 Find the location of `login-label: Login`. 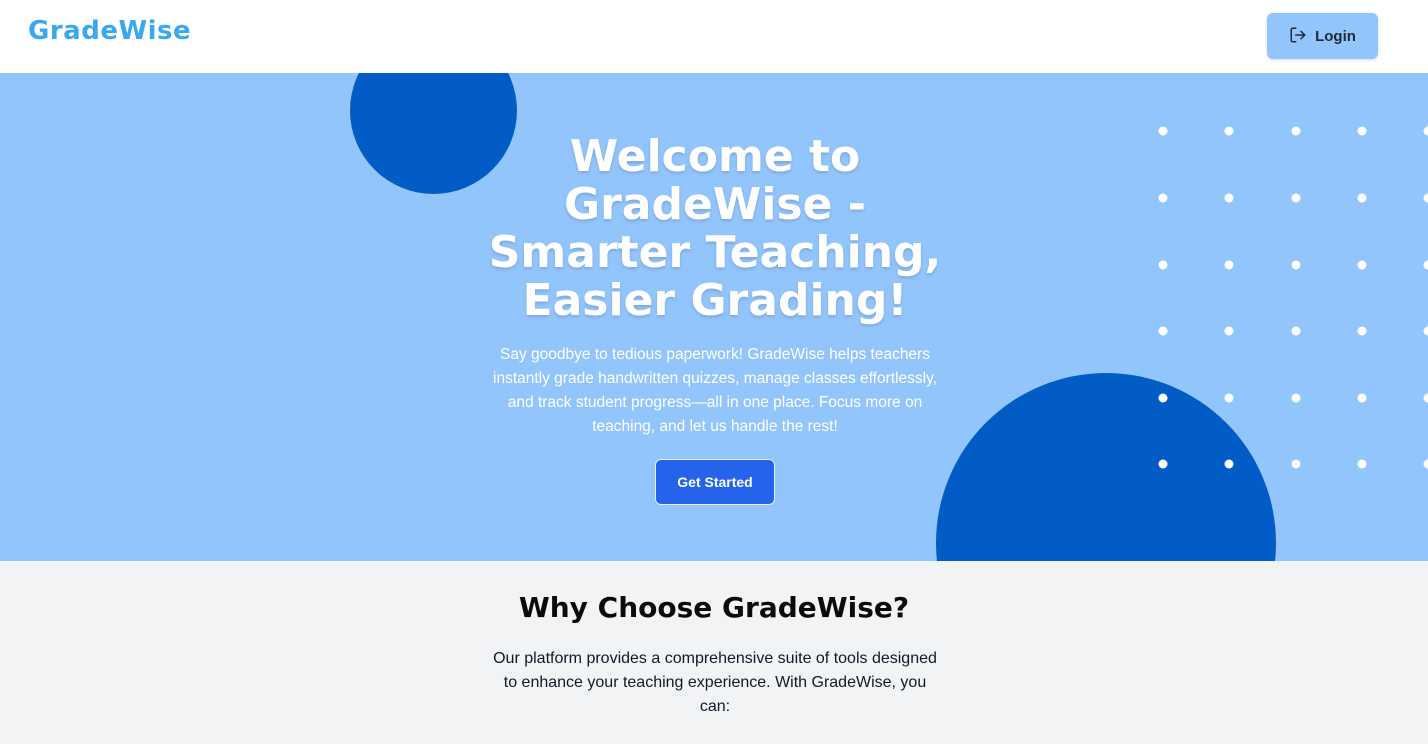

login-label: Login is located at coordinates (1335, 36).